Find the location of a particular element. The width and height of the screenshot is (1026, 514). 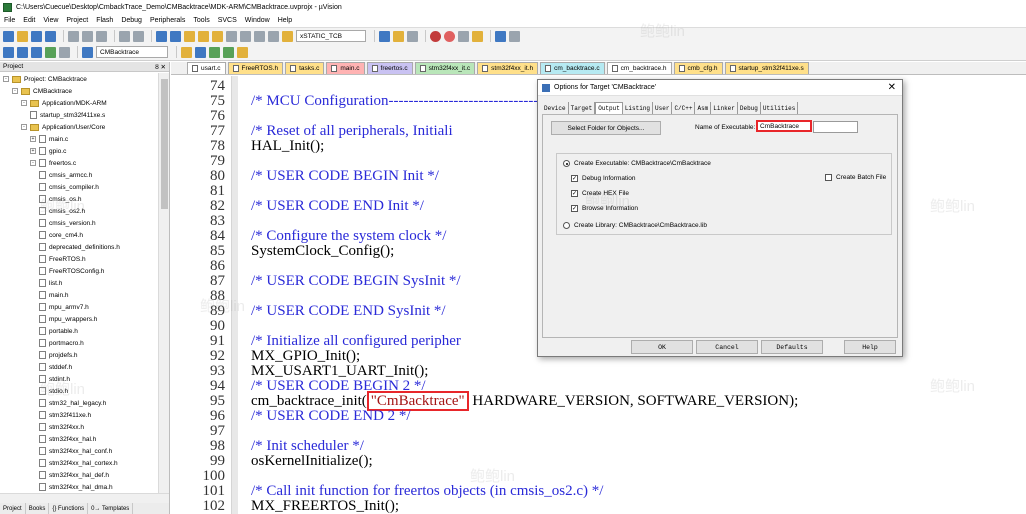

save-all-icon is located at coordinates (50, 36).